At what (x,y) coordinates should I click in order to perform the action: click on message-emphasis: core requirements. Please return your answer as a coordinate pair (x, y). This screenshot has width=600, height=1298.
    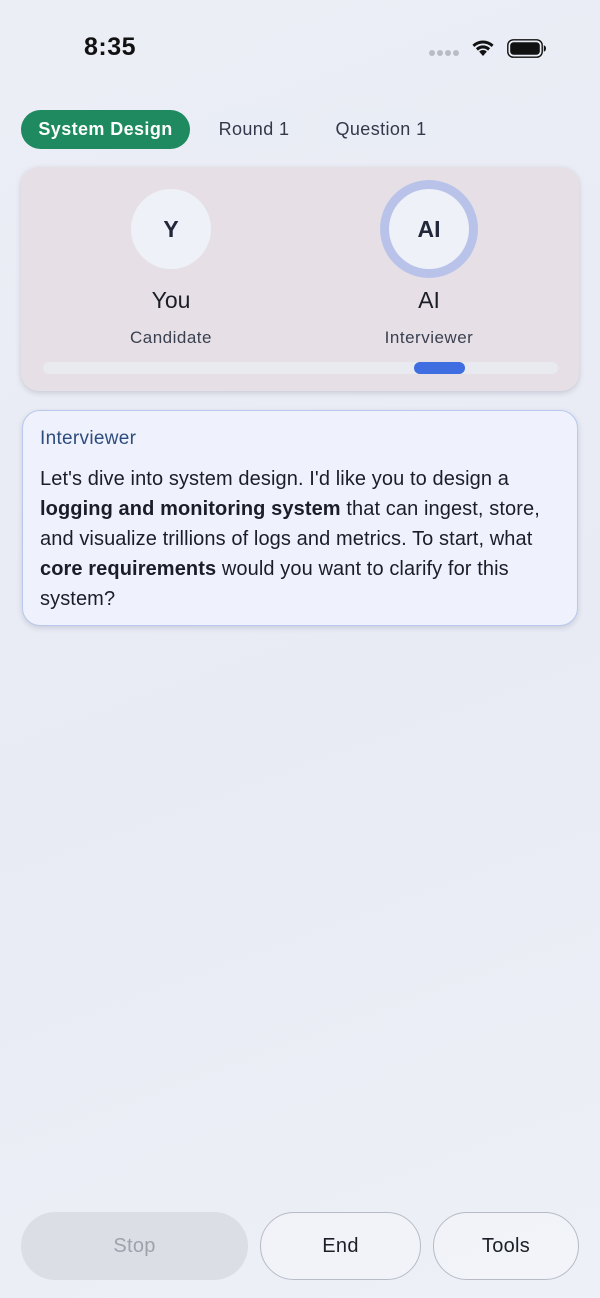
    Looking at the image, I should click on (128, 569).